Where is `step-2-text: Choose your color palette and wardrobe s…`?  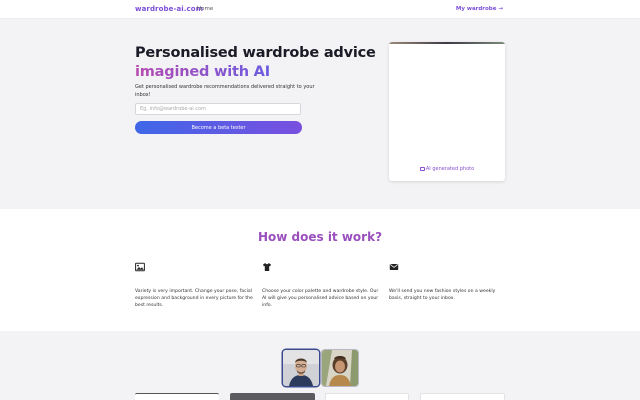
step-2-text: Choose your color palette and wardrobe s… is located at coordinates (320, 298).